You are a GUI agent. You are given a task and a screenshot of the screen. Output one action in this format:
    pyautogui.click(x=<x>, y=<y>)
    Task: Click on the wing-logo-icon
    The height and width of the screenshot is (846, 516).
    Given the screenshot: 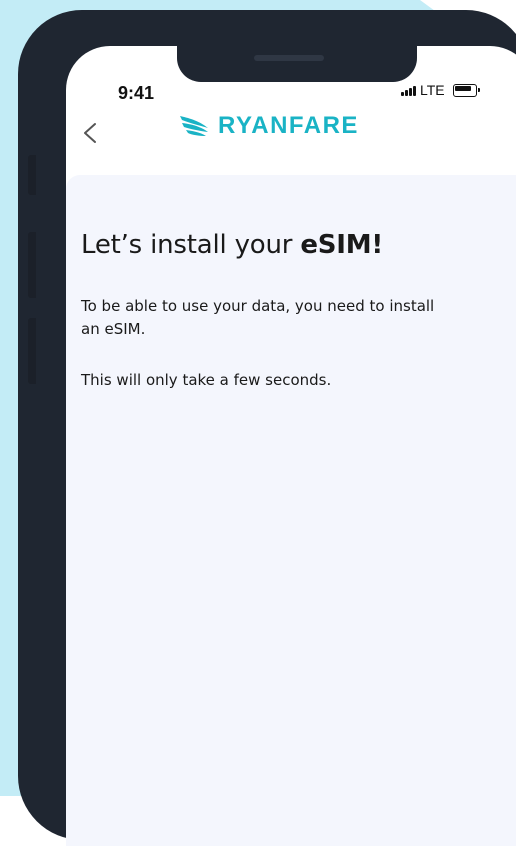 What is the action you would take?
    pyautogui.click(x=194, y=126)
    